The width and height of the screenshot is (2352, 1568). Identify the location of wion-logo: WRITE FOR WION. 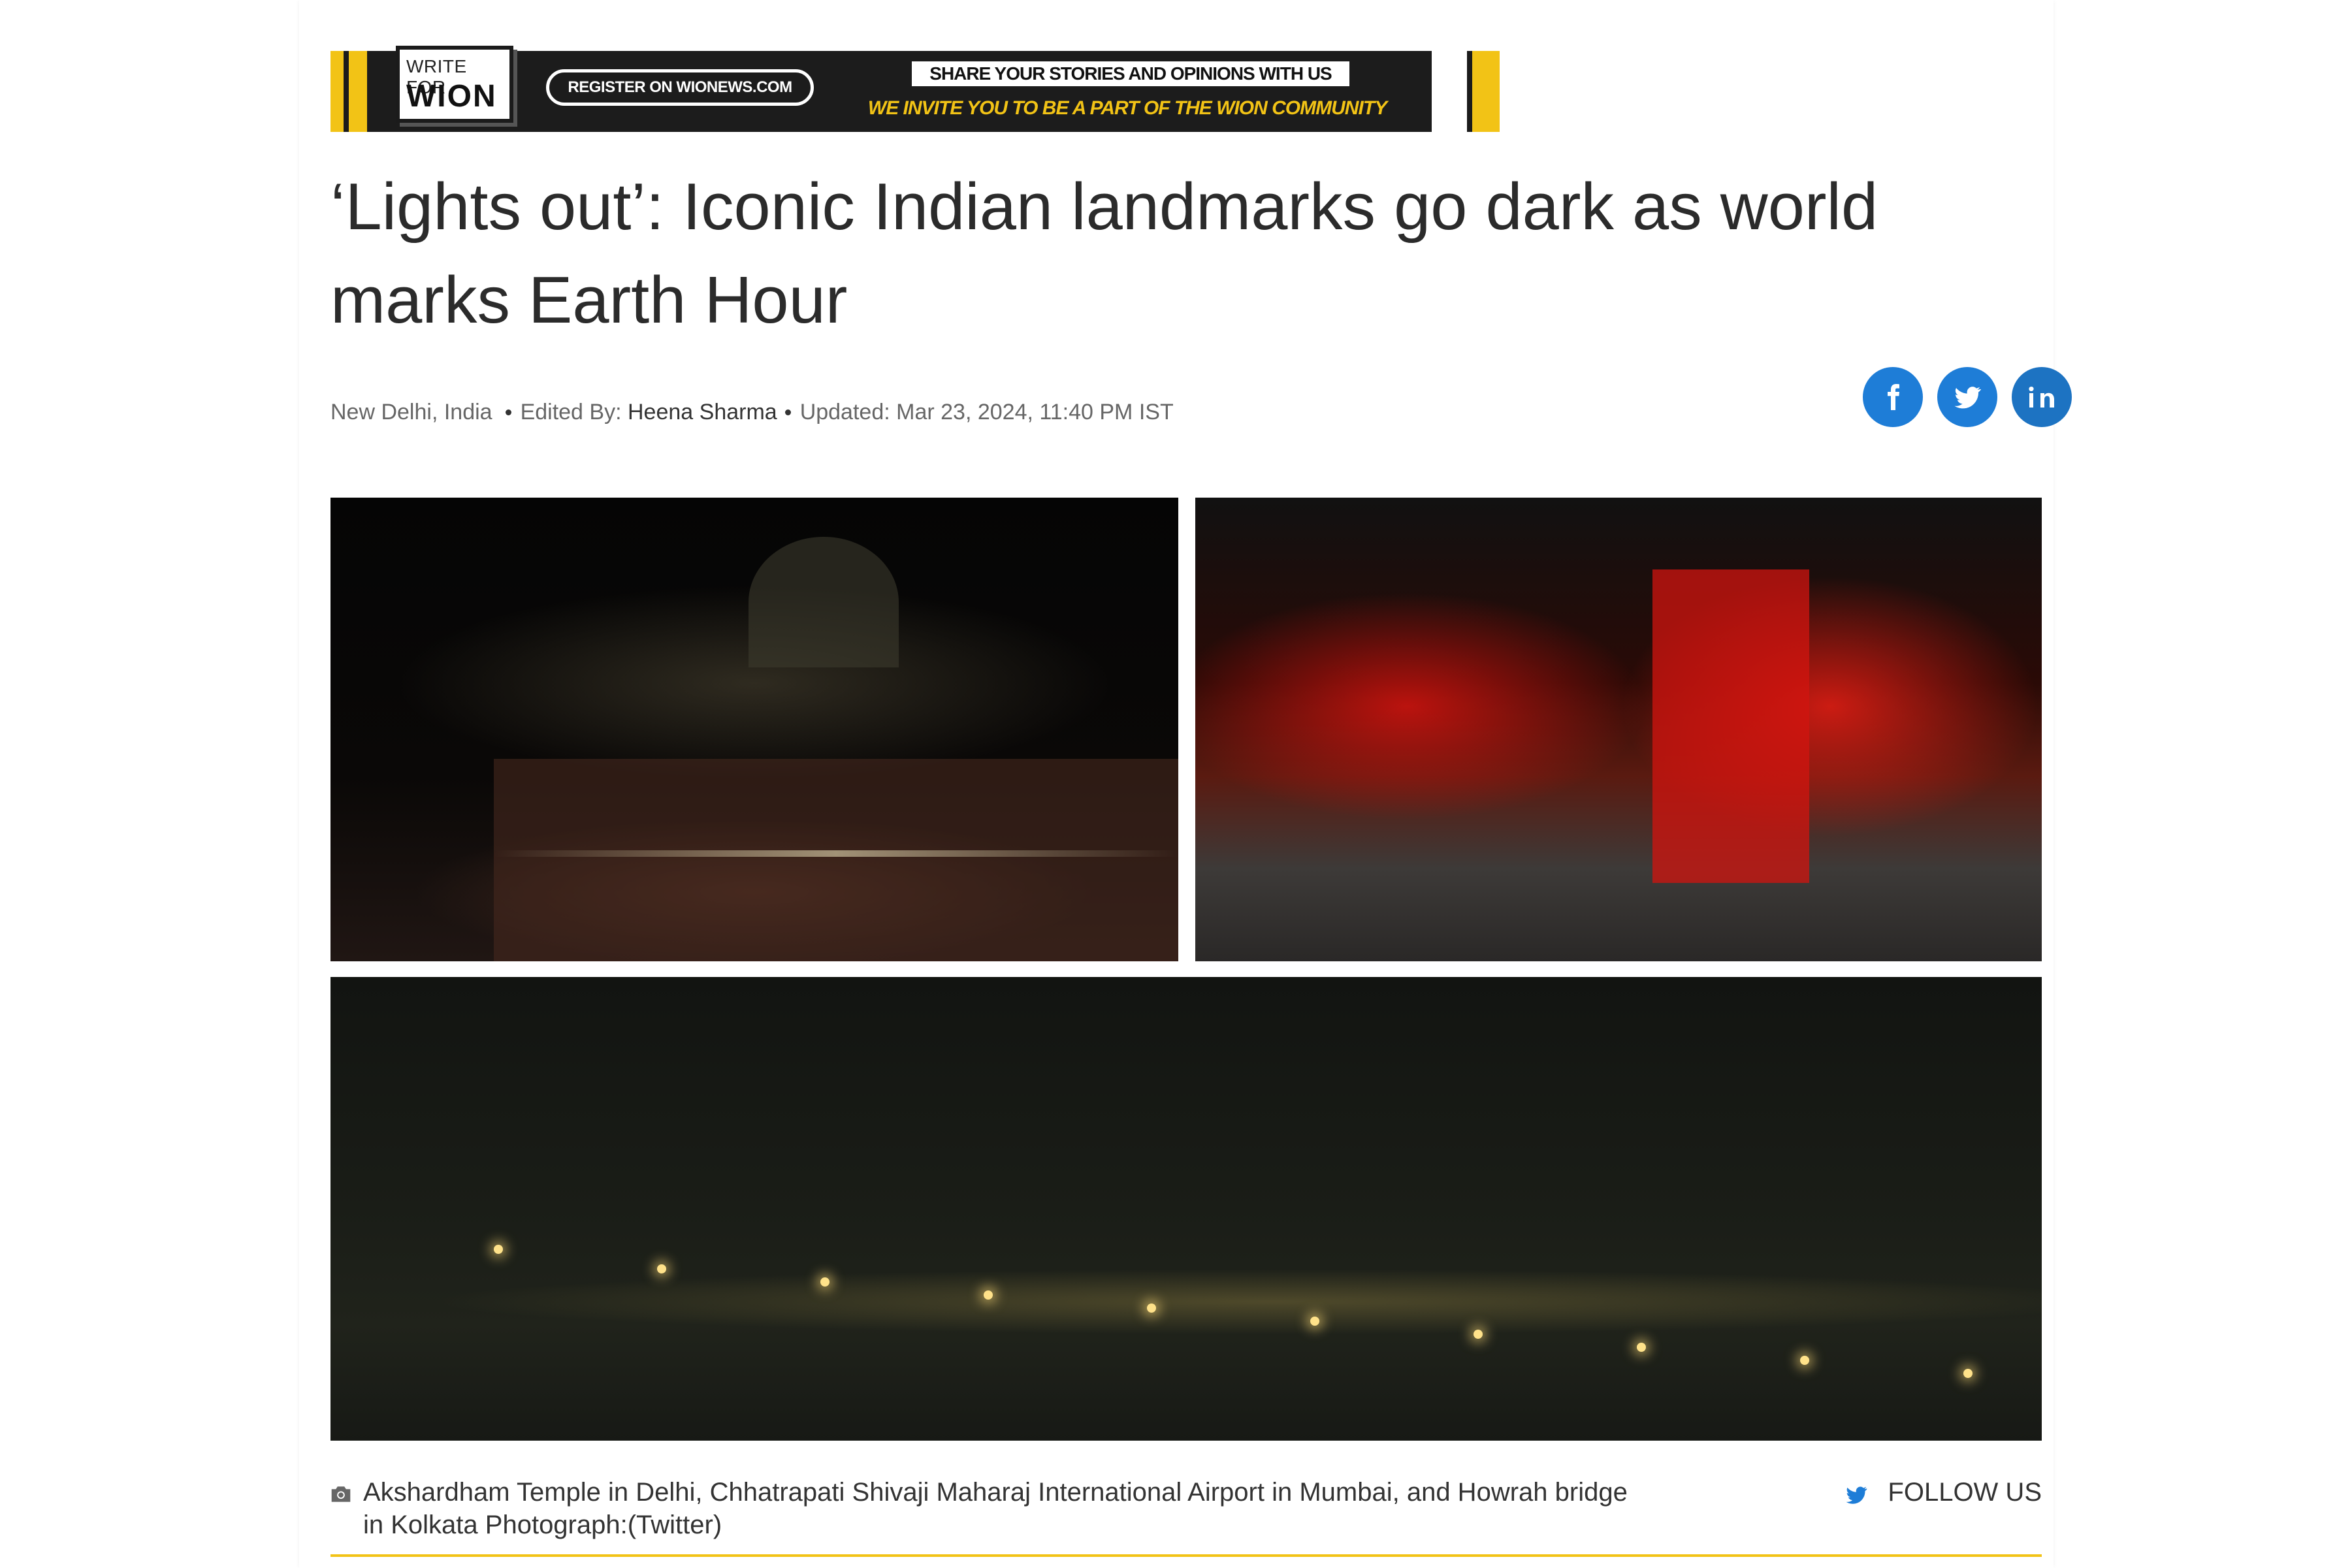
(454, 84).